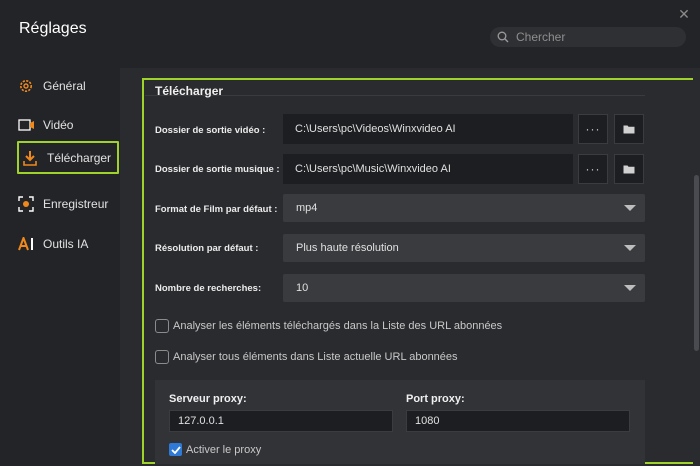 The image size is (700, 466). I want to click on music-browse-button: ···, so click(593, 169).